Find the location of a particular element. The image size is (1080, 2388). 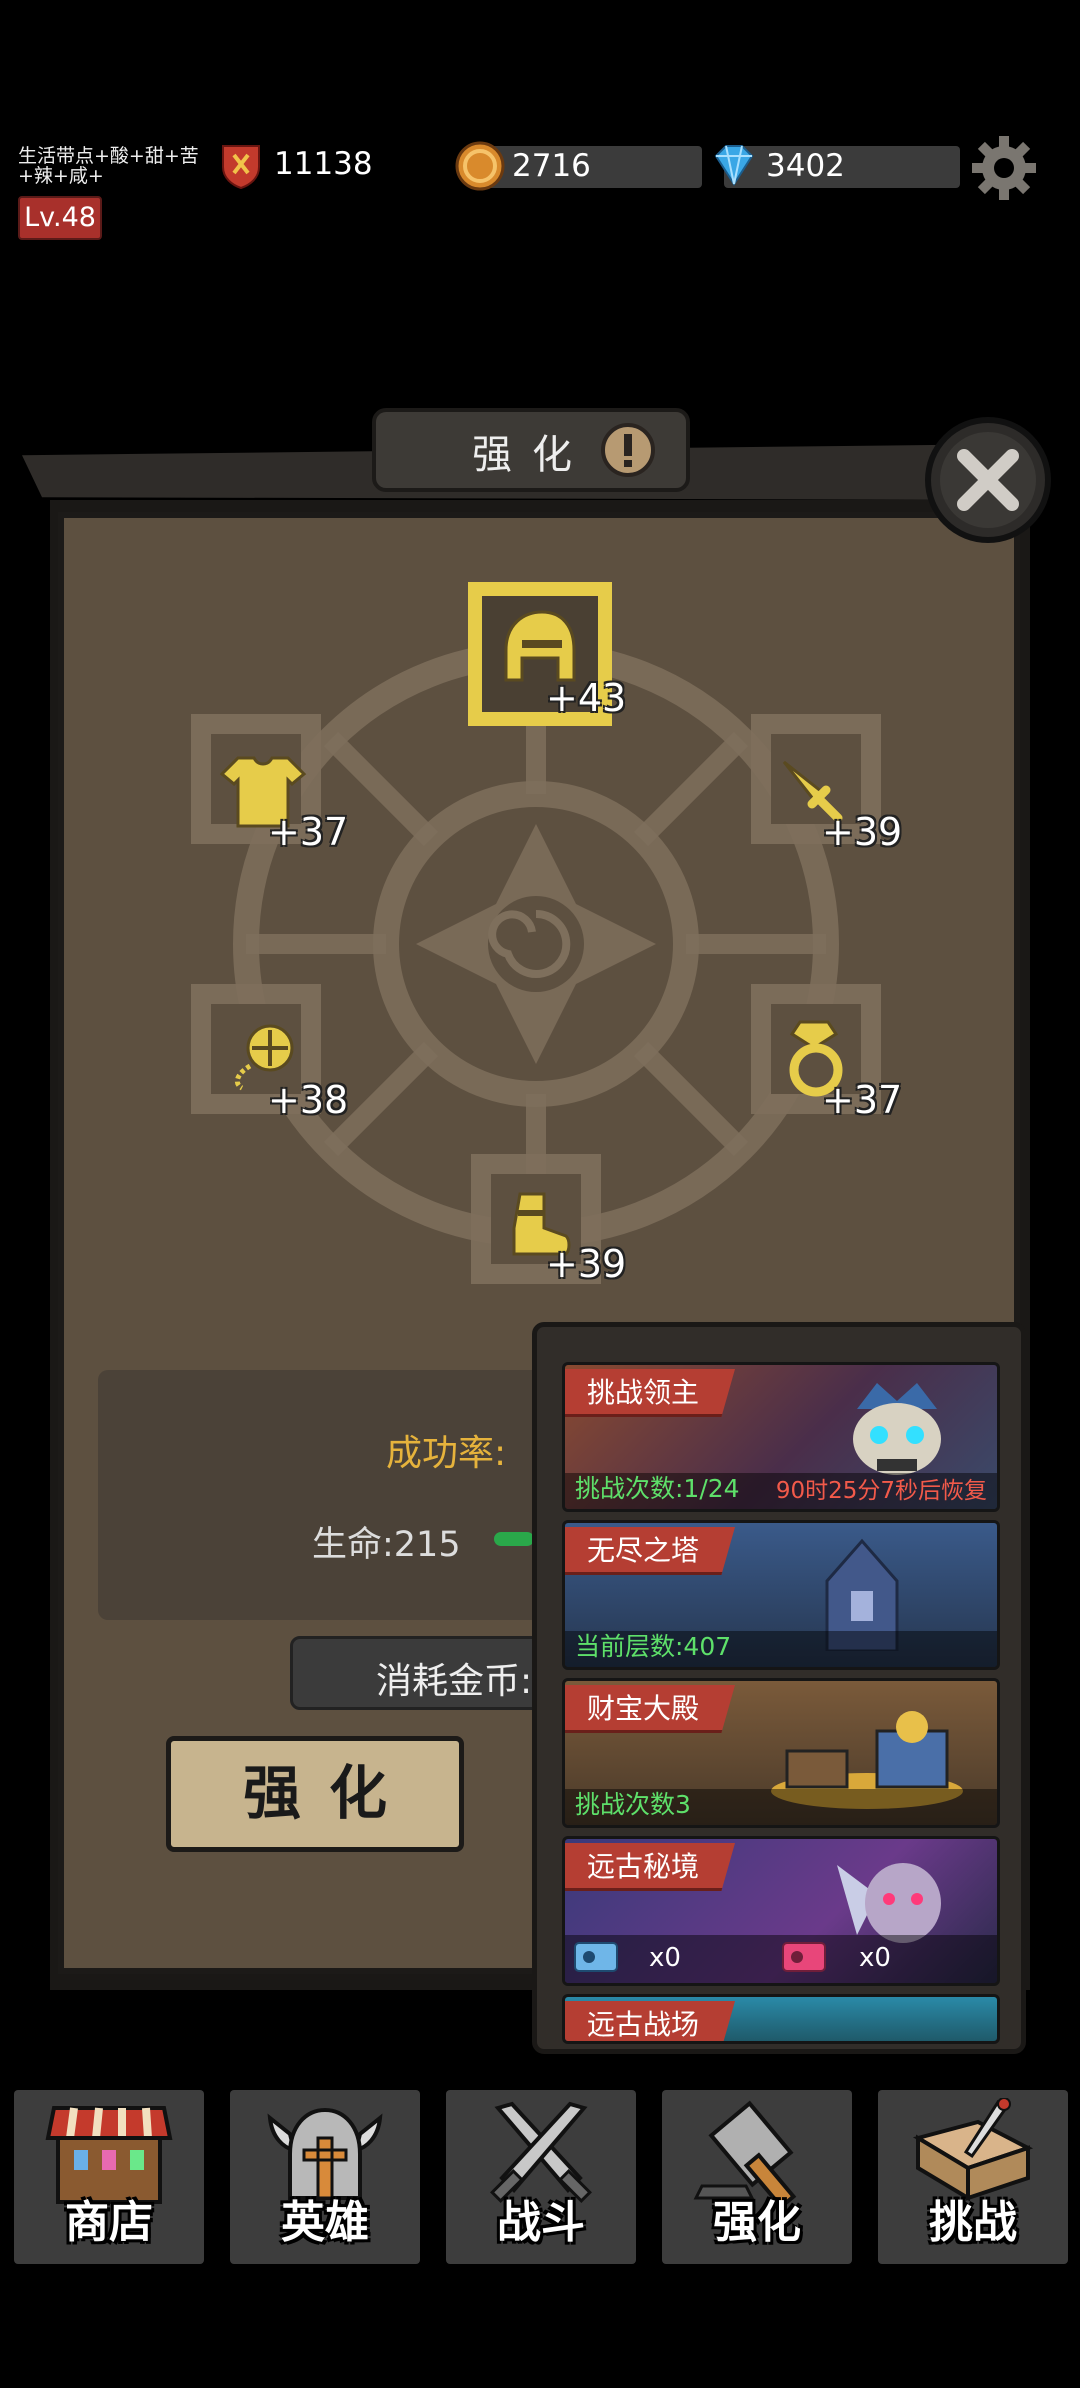

gold-coin-icon is located at coordinates (480, 166).